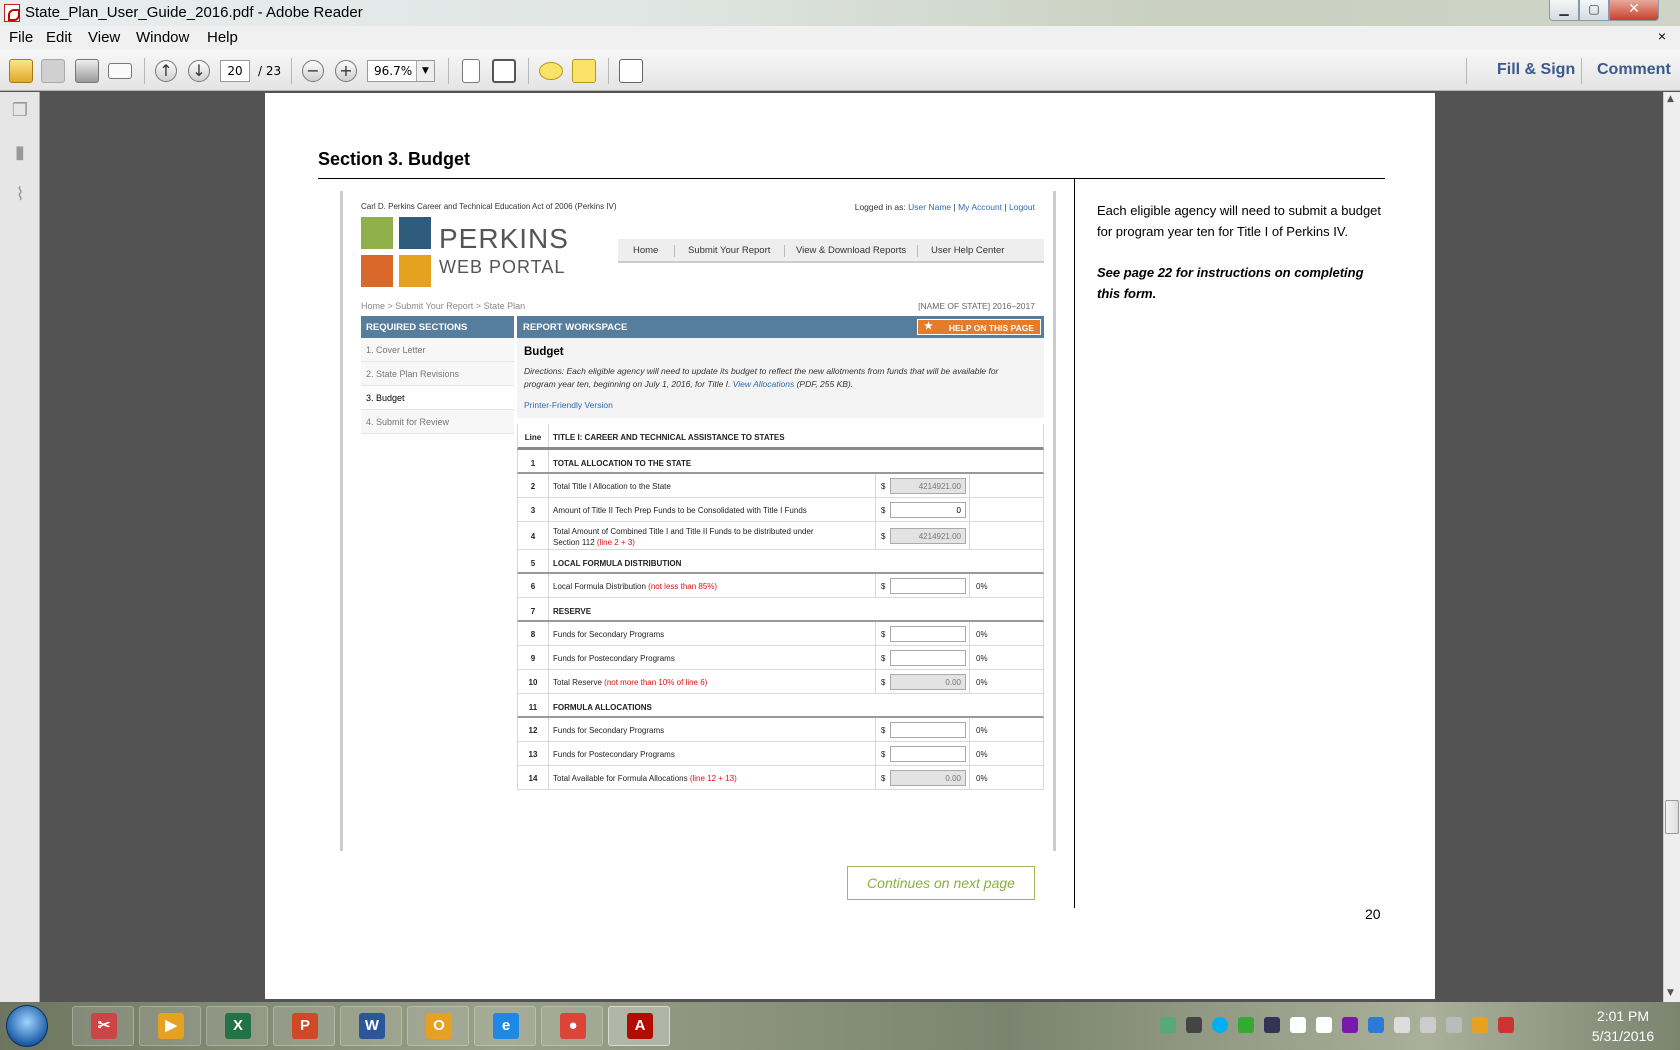 This screenshot has height=1050, width=1680. Describe the element at coordinates (346, 71) in the screenshot. I see `zoom-in-icon: +` at that location.